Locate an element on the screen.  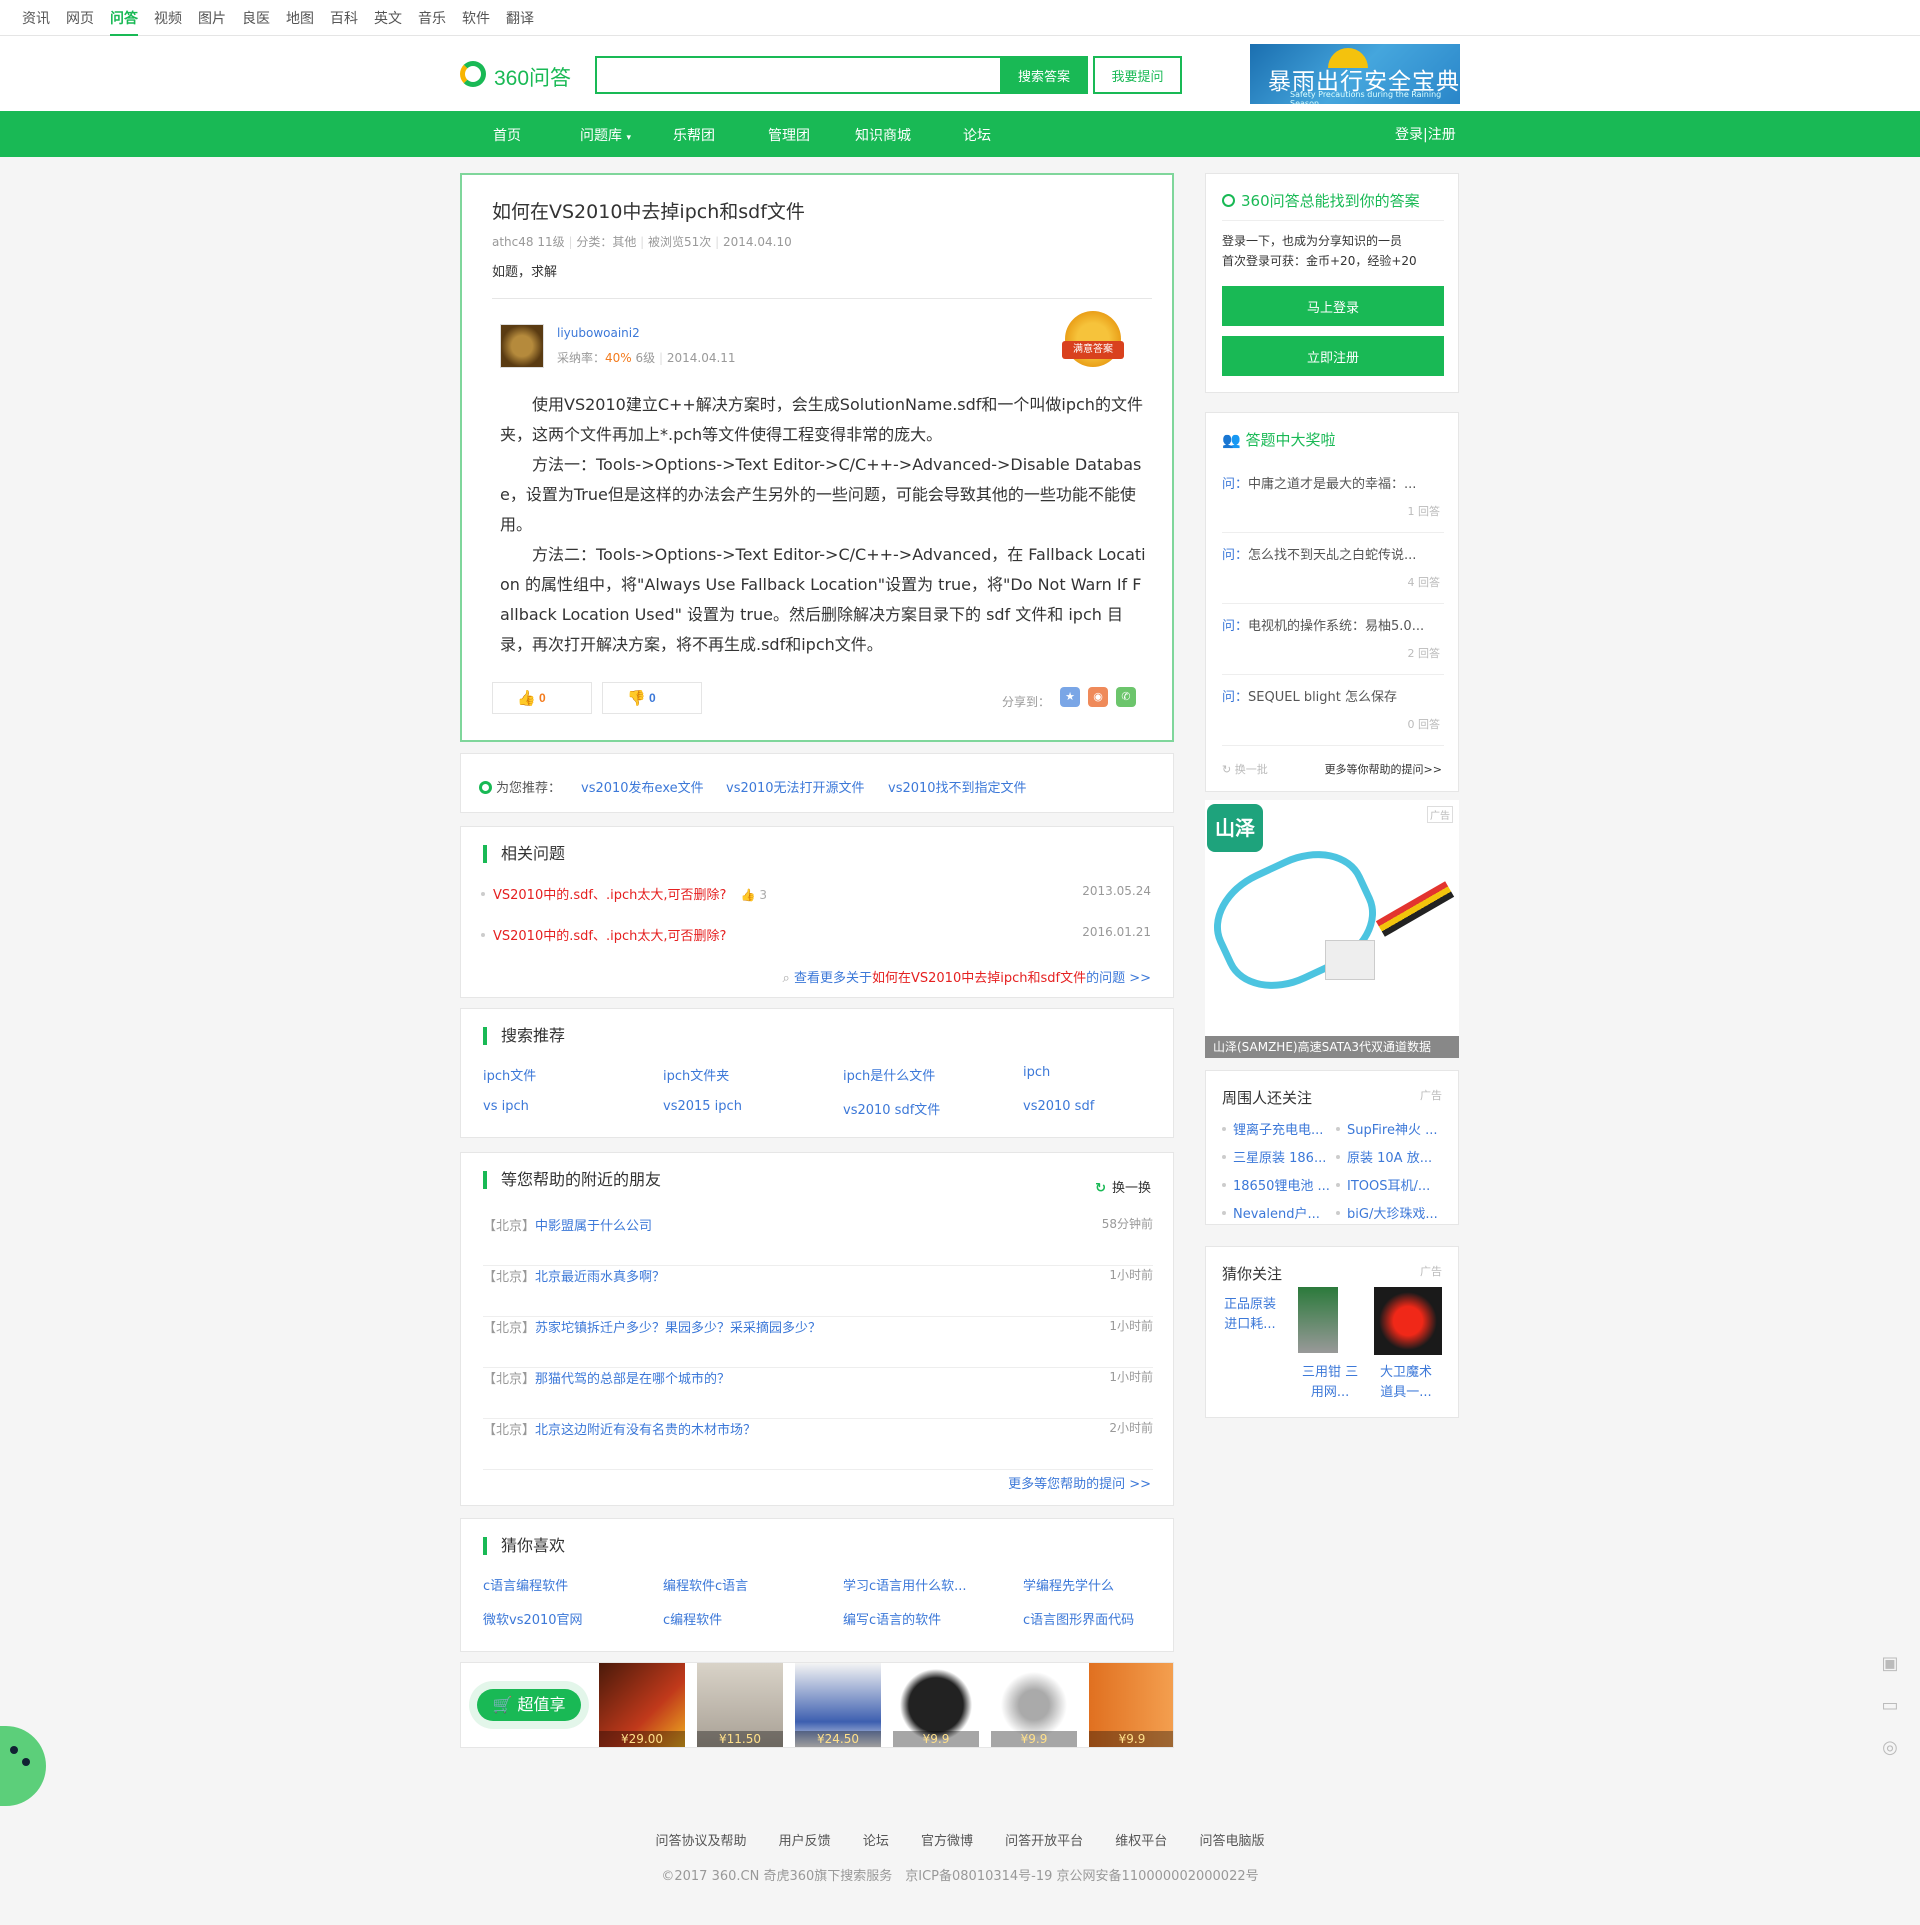
table-row: 【北京】那猫代驾的总部是在哪个城市的？ 1小时前 is located at coordinates (818, 1393).